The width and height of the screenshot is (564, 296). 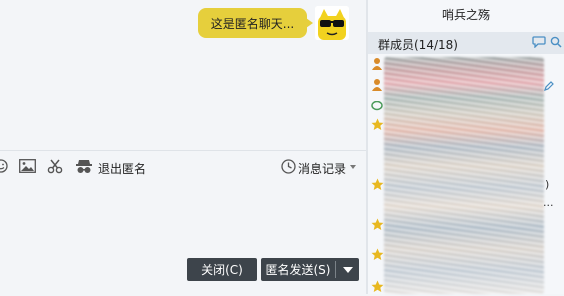 I want to click on send-button-label: 匿名发送(S), so click(x=298, y=270).